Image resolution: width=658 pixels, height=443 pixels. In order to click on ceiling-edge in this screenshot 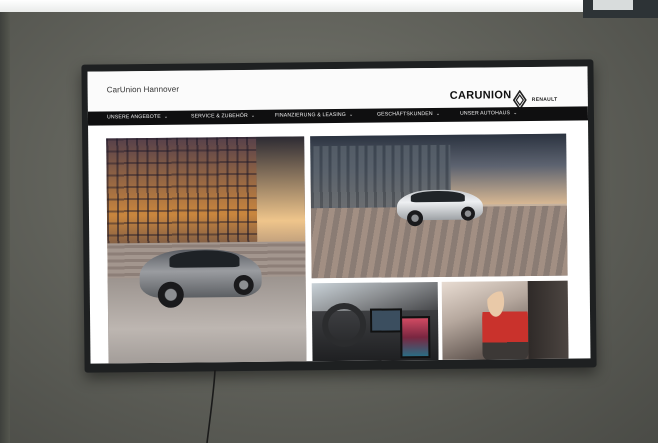, I will do `click(329, 6)`.